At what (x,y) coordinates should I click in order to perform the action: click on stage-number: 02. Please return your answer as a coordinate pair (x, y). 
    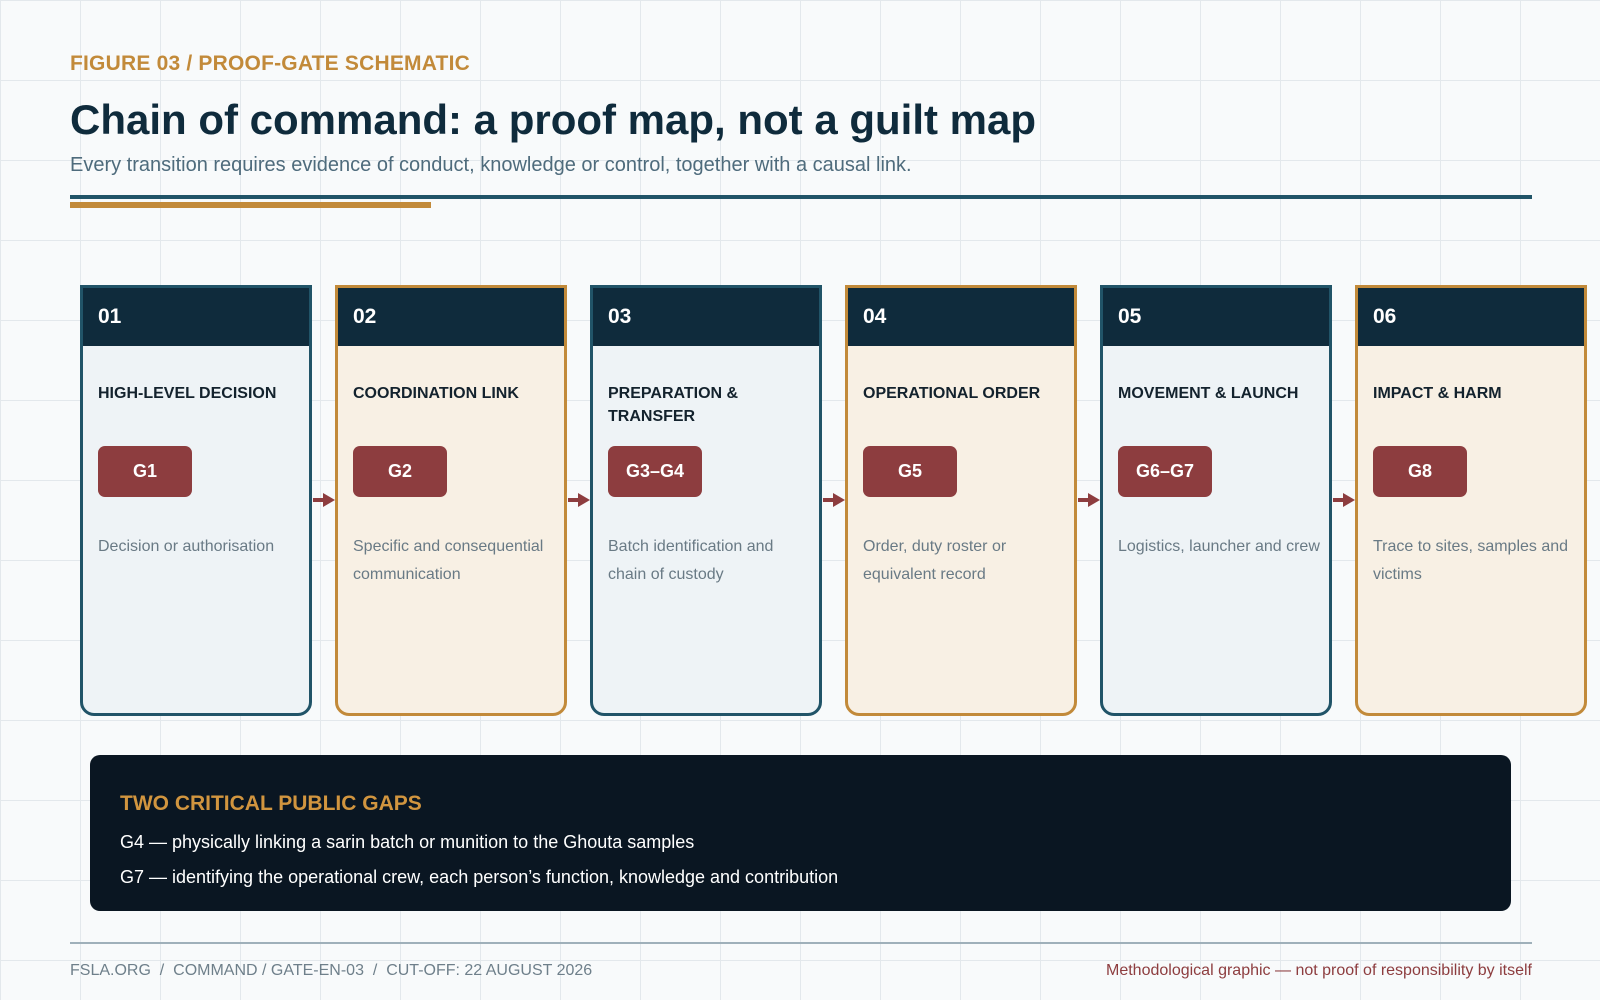
    Looking at the image, I should click on (451, 317).